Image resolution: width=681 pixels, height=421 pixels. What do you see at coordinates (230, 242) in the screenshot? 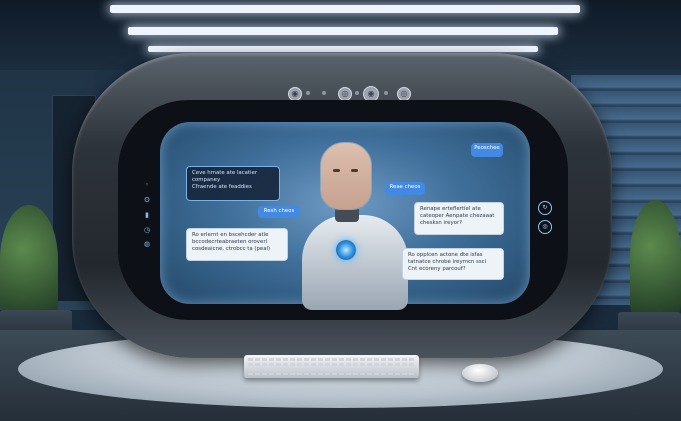
I see `chat-line: bccodecrteabraeten oroverl` at bounding box center [230, 242].